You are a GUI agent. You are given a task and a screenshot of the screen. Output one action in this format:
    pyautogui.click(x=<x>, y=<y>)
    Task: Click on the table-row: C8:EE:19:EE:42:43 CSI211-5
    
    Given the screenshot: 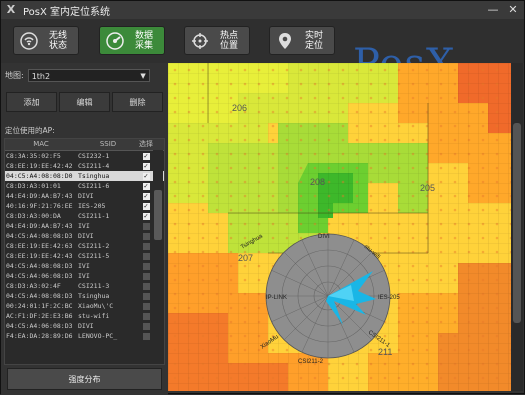 What is the action you would take?
    pyautogui.click(x=84, y=256)
    